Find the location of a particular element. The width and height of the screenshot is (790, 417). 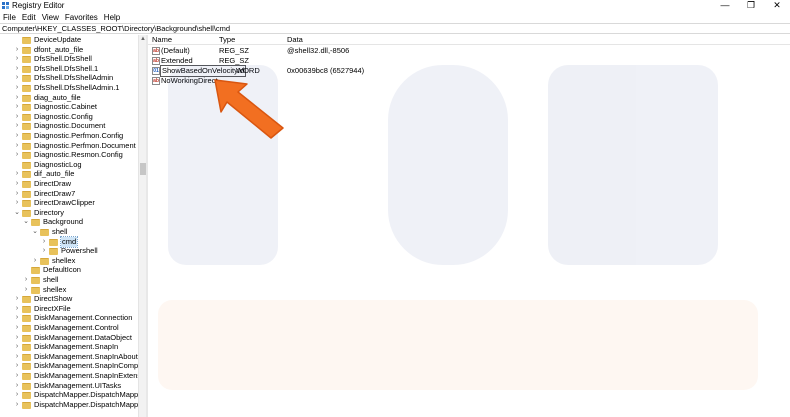

menu-help: Help is located at coordinates (112, 17).